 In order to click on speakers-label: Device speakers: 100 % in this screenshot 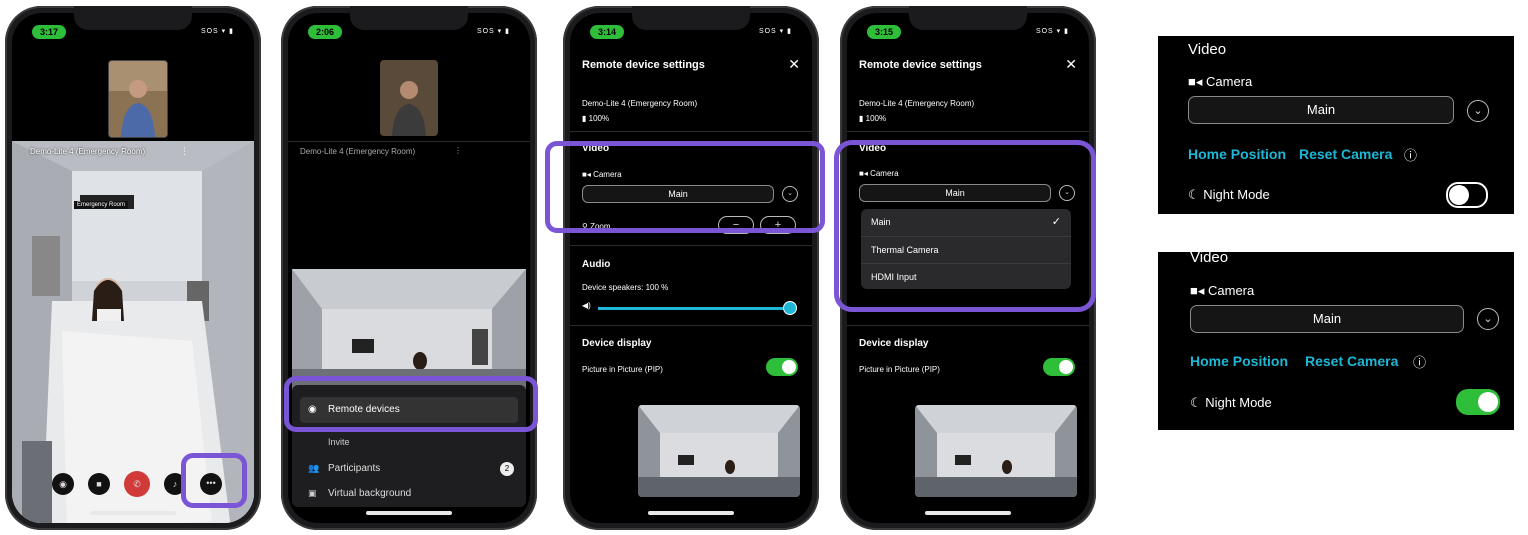, I will do `click(625, 287)`.